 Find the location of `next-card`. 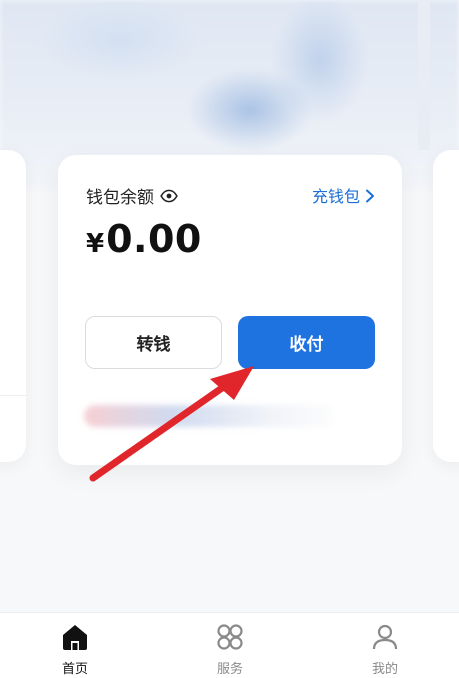

next-card is located at coordinates (446, 306).